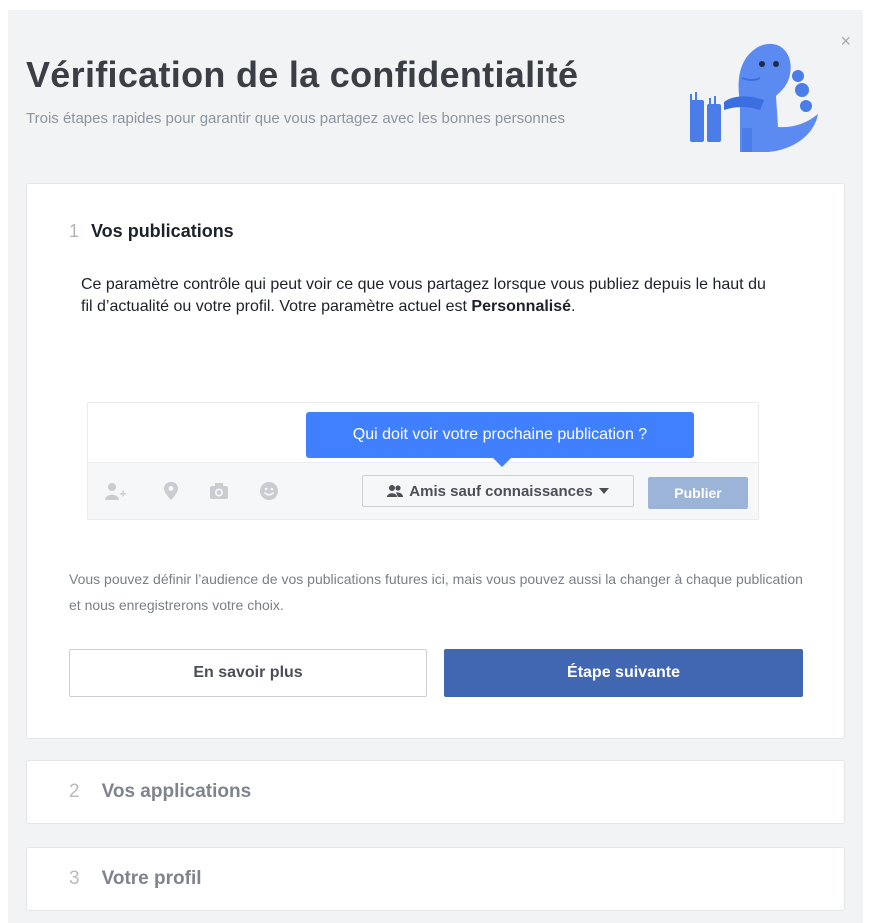 This screenshot has width=894, height=923. Describe the element at coordinates (269, 491) in the screenshot. I see `emoji-icon` at that location.